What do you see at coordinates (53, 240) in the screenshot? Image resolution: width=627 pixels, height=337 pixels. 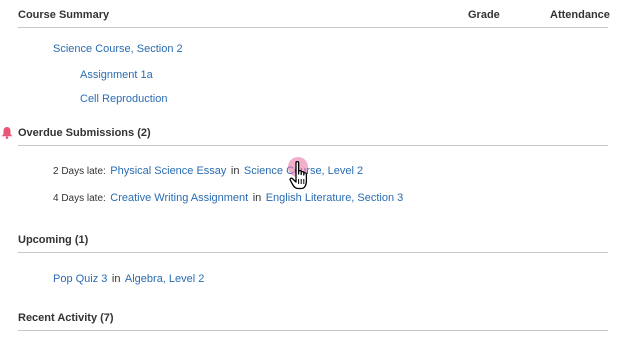 I see `upcoming-section-heading: Upcoming (1)` at bounding box center [53, 240].